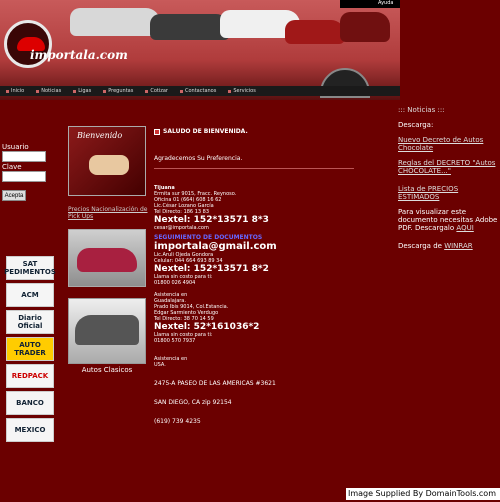 Image resolution: width=500 pixels, height=502 pixels. I want to click on nav-item-preguntas: Preguntas, so click(118, 91).